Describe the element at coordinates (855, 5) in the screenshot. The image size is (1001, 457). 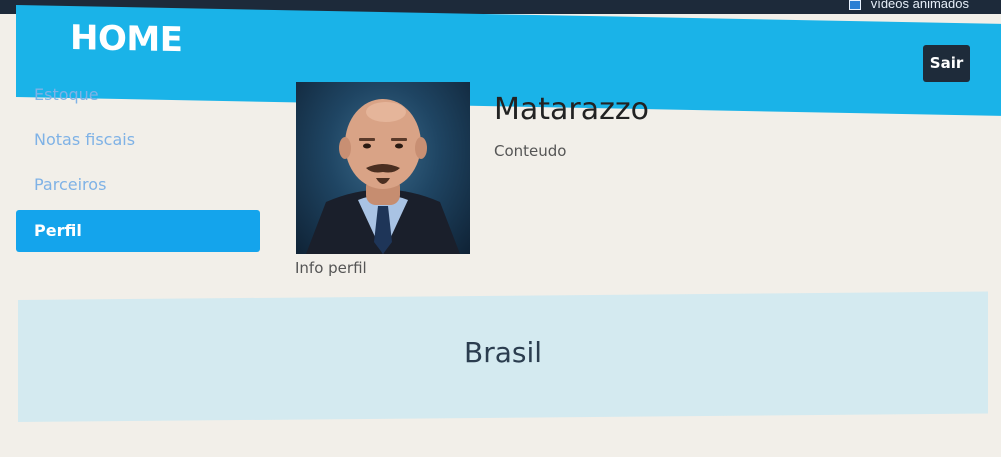
I see `animated-videos-checkbox` at that location.